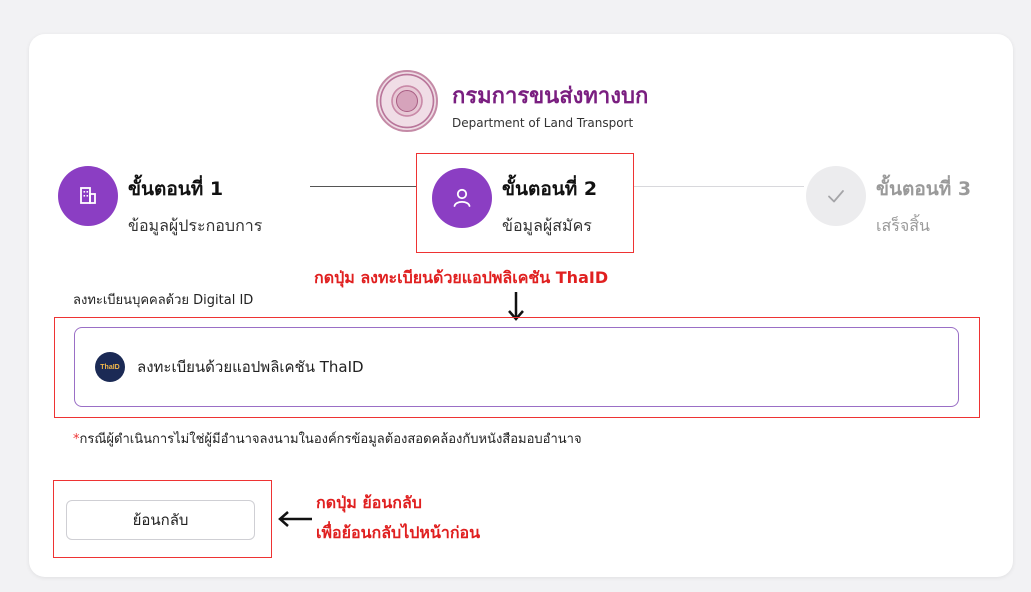 This screenshot has height=592, width=1031. Describe the element at coordinates (295, 519) in the screenshot. I see `arrow-left-icon` at that location.